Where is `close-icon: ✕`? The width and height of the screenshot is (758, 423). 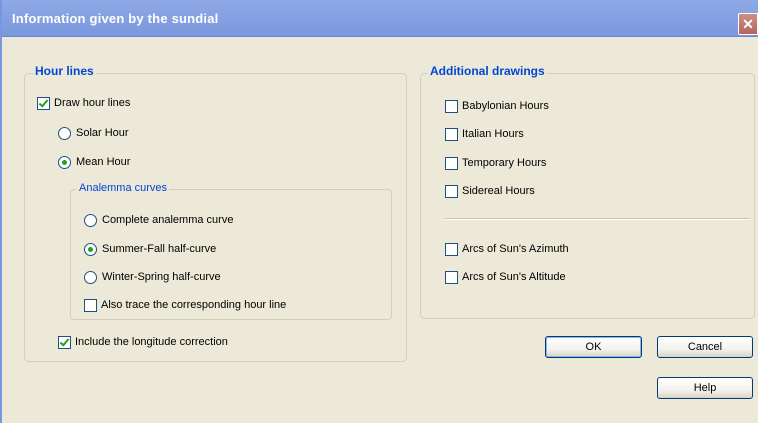 close-icon: ✕ is located at coordinates (748, 23).